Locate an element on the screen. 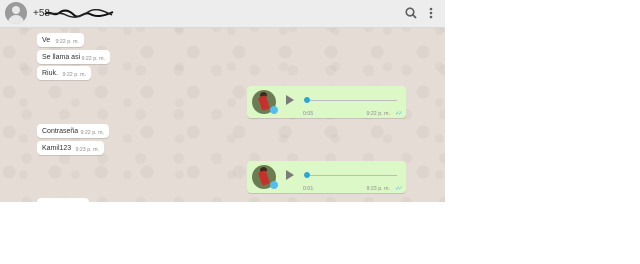 This screenshot has height=264, width=640. message-bubble: Se llama asi 9:22 p. m. is located at coordinates (73, 57).